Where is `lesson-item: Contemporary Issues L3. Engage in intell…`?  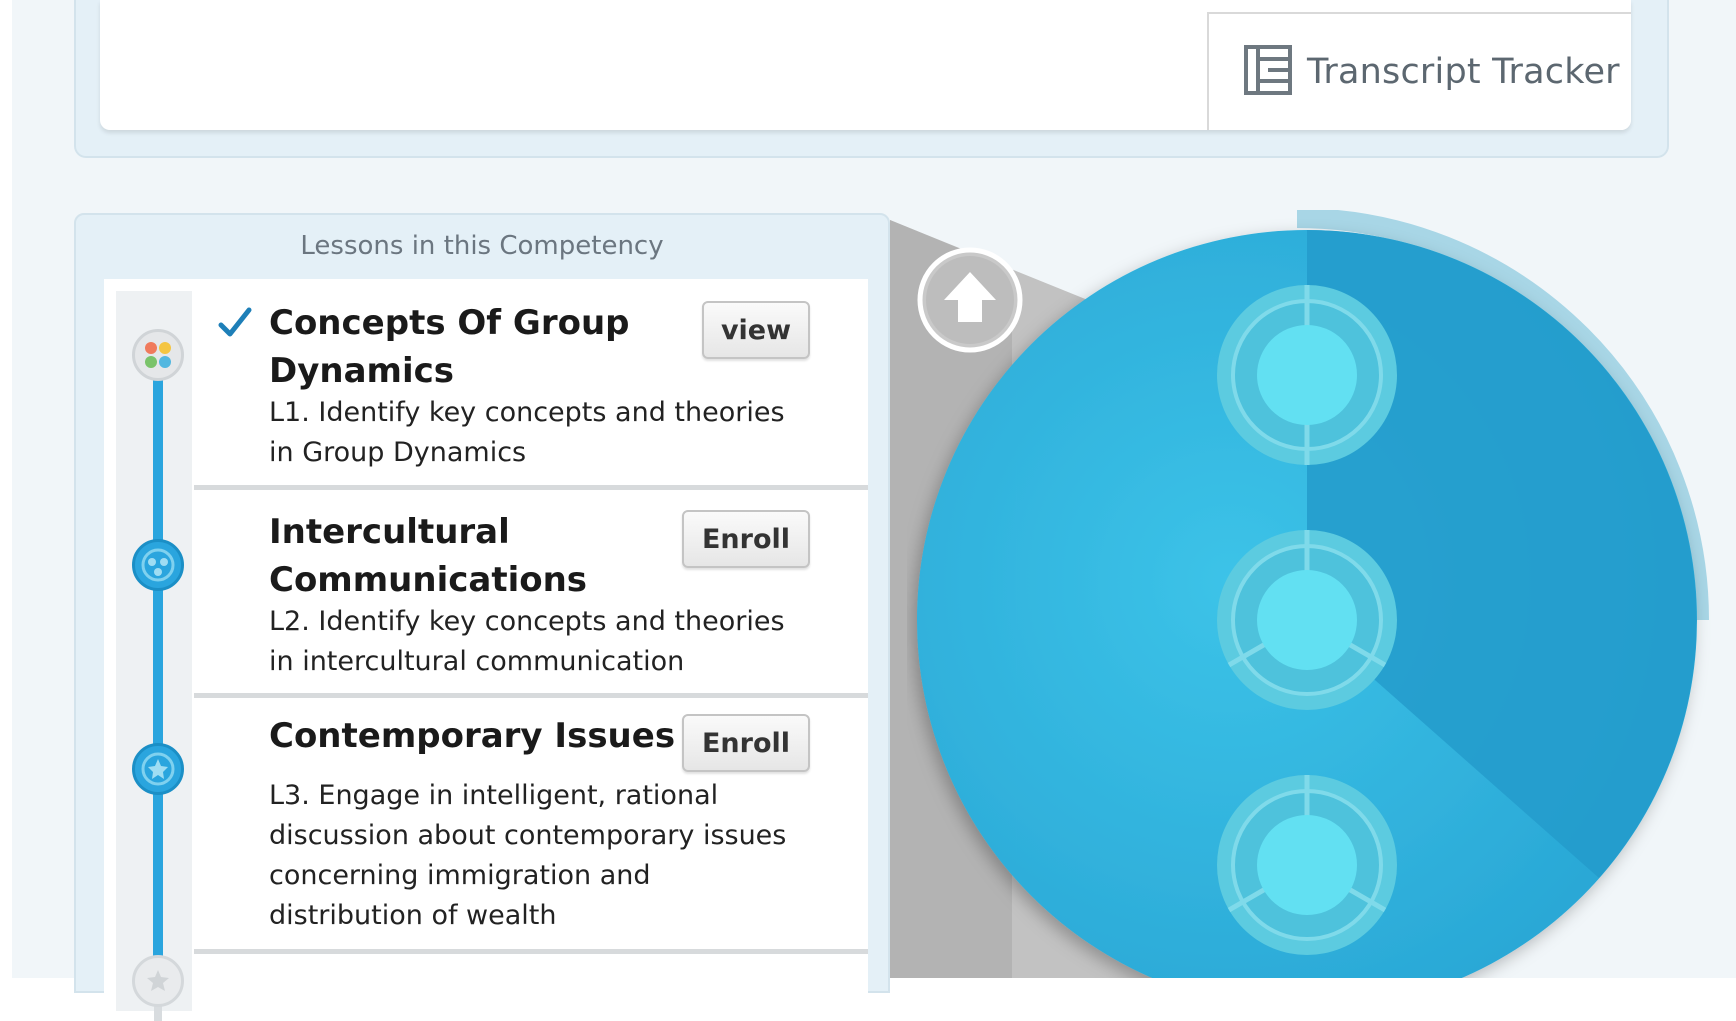
lesson-item: Contemporary Issues L3. Engage in intell… is located at coordinates (531, 826).